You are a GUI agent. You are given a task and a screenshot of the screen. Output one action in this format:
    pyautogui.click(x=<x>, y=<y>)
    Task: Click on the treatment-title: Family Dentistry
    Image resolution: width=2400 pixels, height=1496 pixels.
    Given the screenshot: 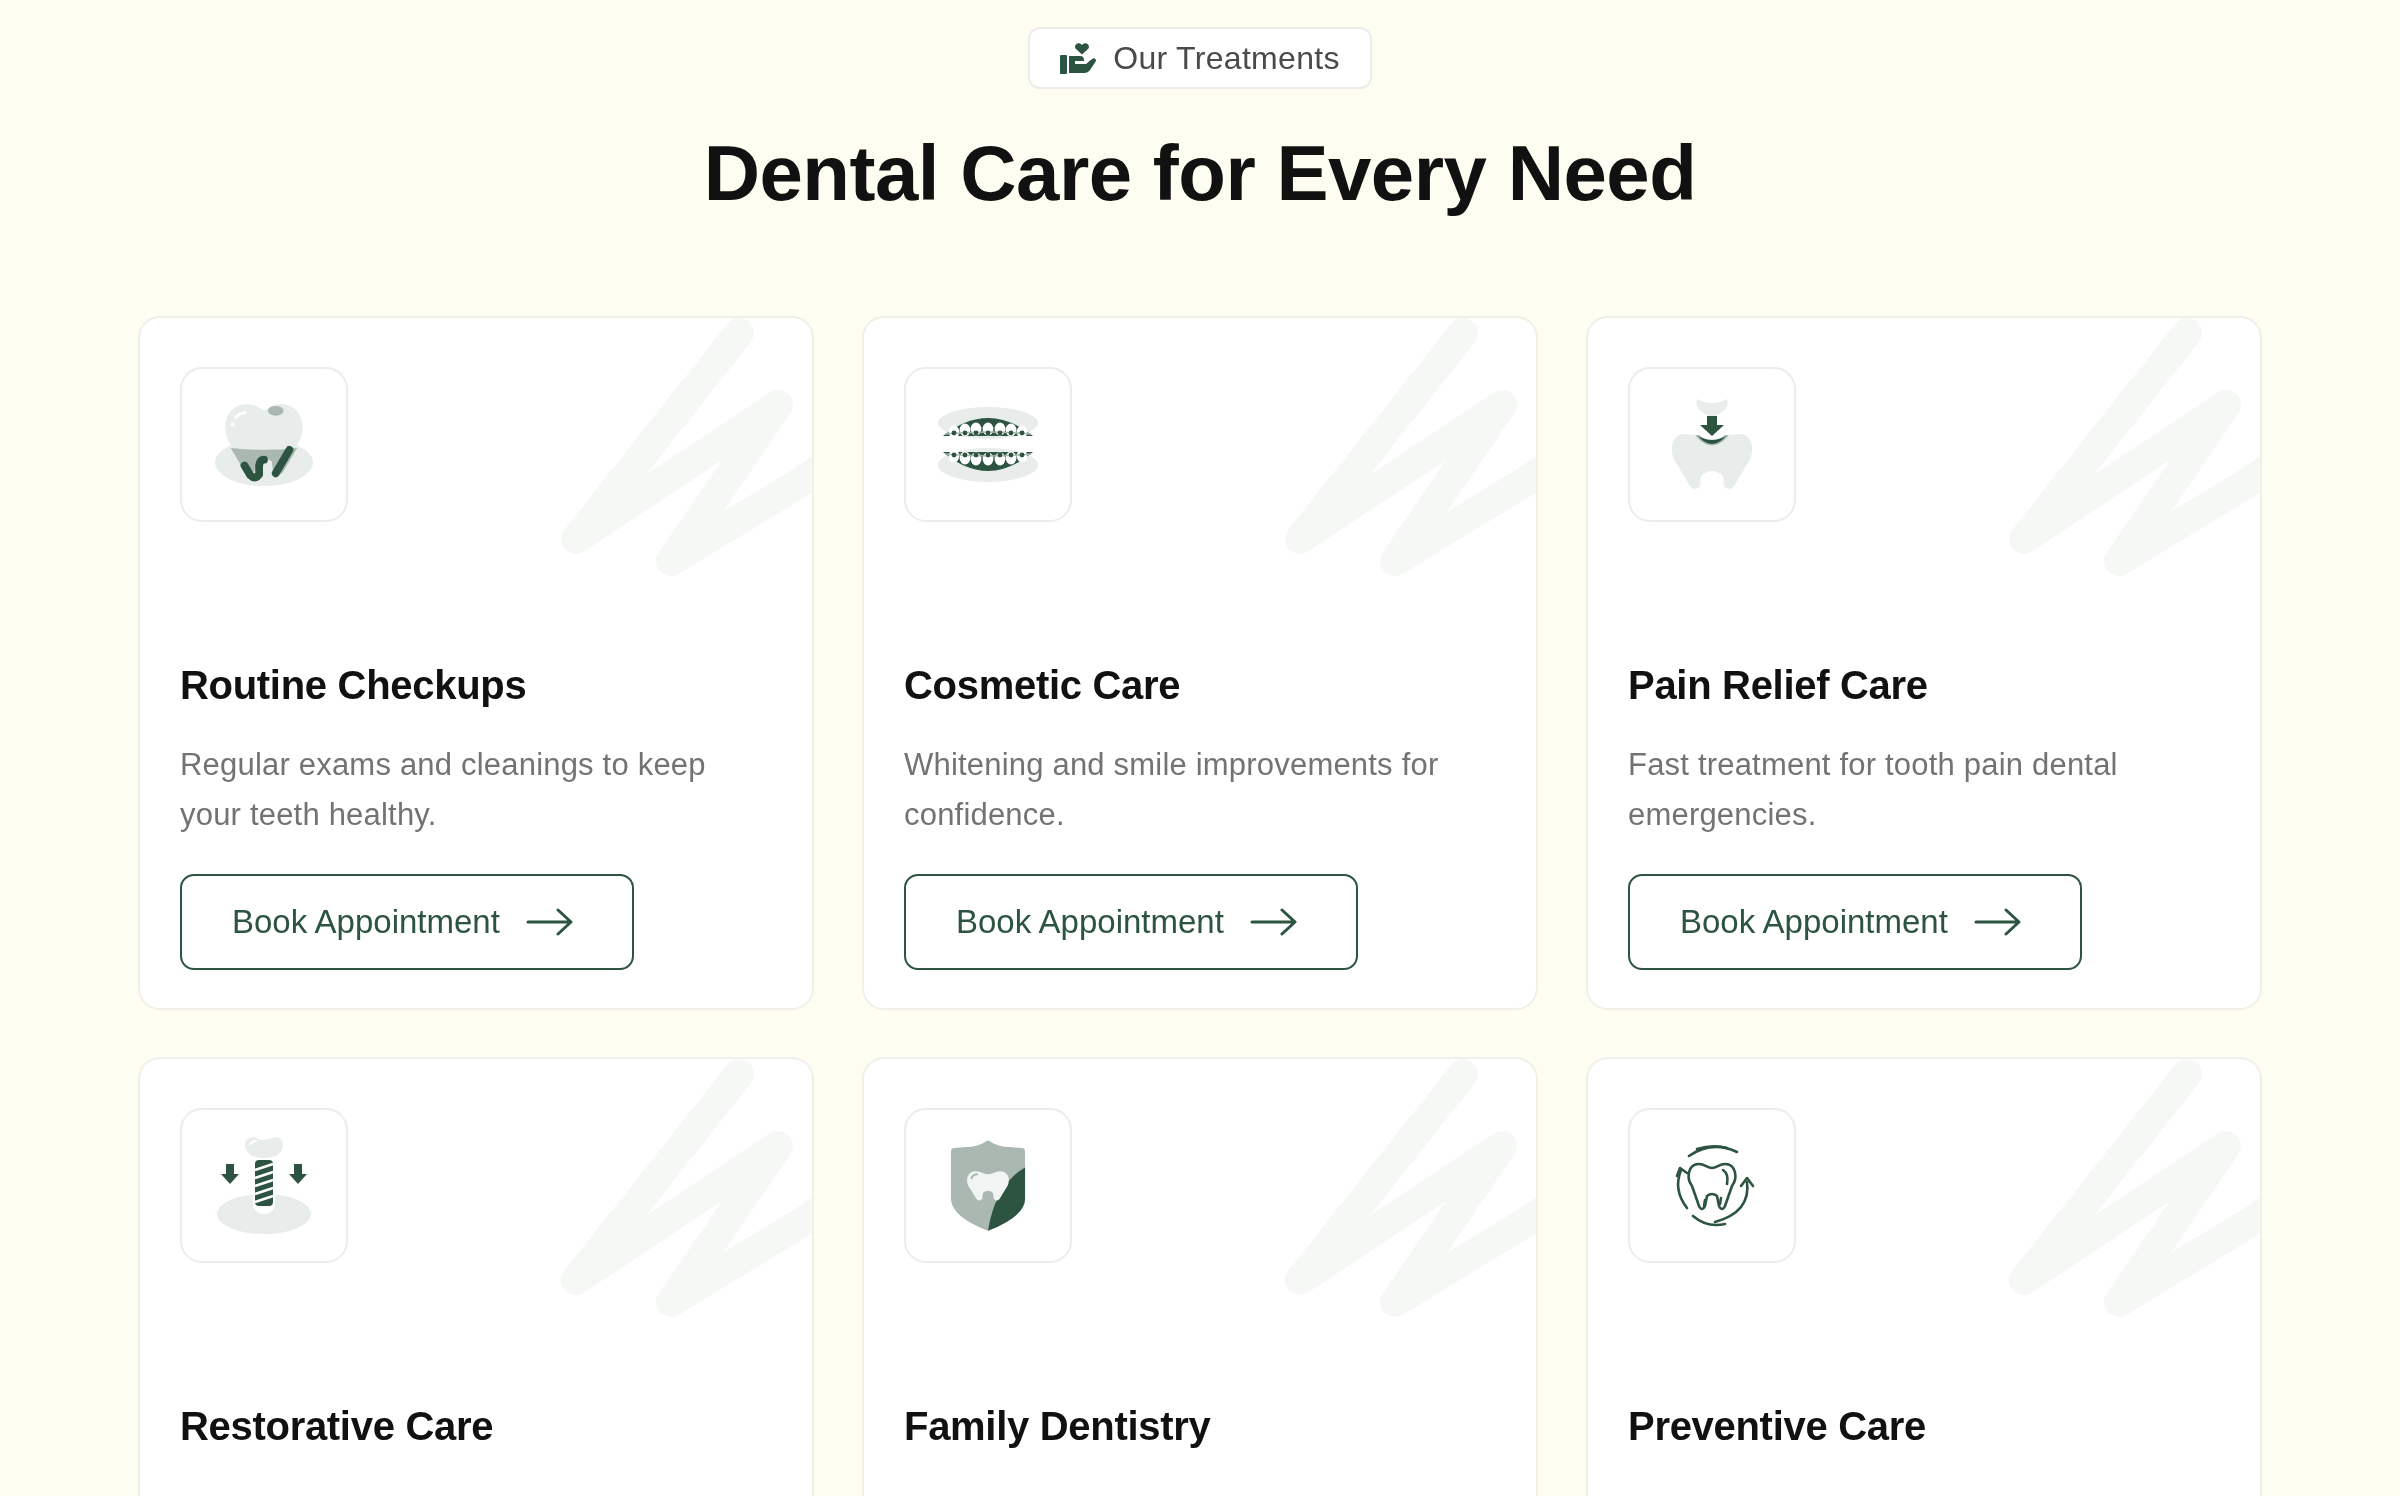 What is the action you would take?
    pyautogui.click(x=1057, y=1426)
    